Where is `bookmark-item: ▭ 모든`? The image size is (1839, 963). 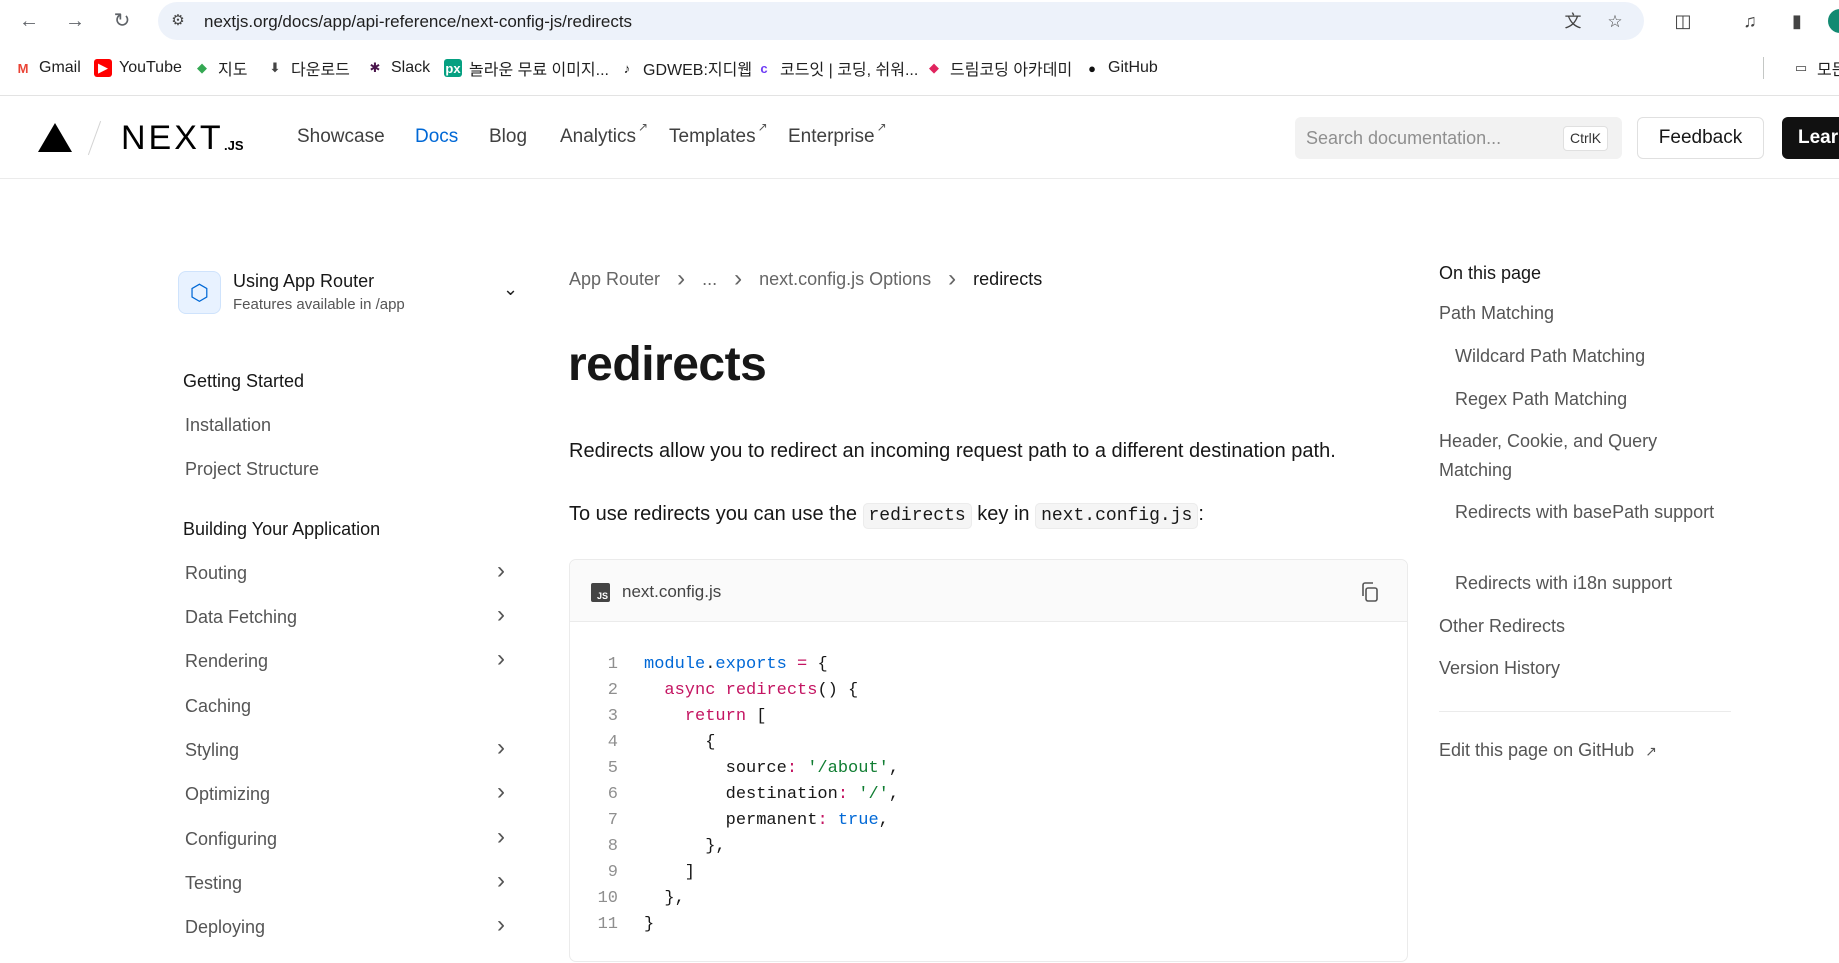
bookmark-item: ▭ 모든 is located at coordinates (1815, 68).